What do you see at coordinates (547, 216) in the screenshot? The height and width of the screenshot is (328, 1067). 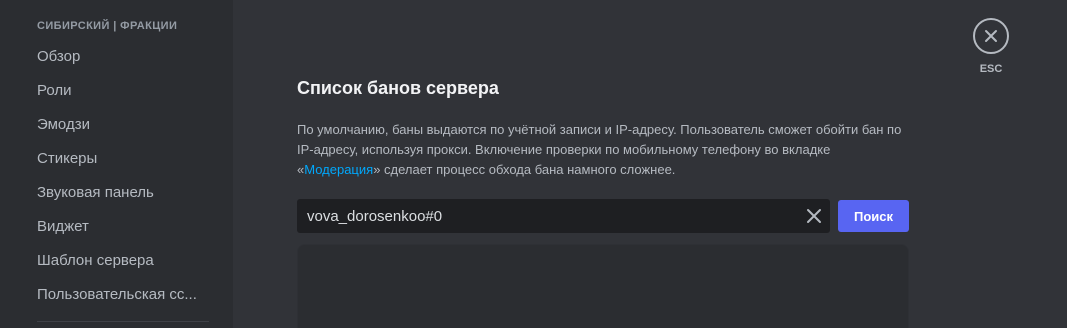 I see `ban-search-input` at bounding box center [547, 216].